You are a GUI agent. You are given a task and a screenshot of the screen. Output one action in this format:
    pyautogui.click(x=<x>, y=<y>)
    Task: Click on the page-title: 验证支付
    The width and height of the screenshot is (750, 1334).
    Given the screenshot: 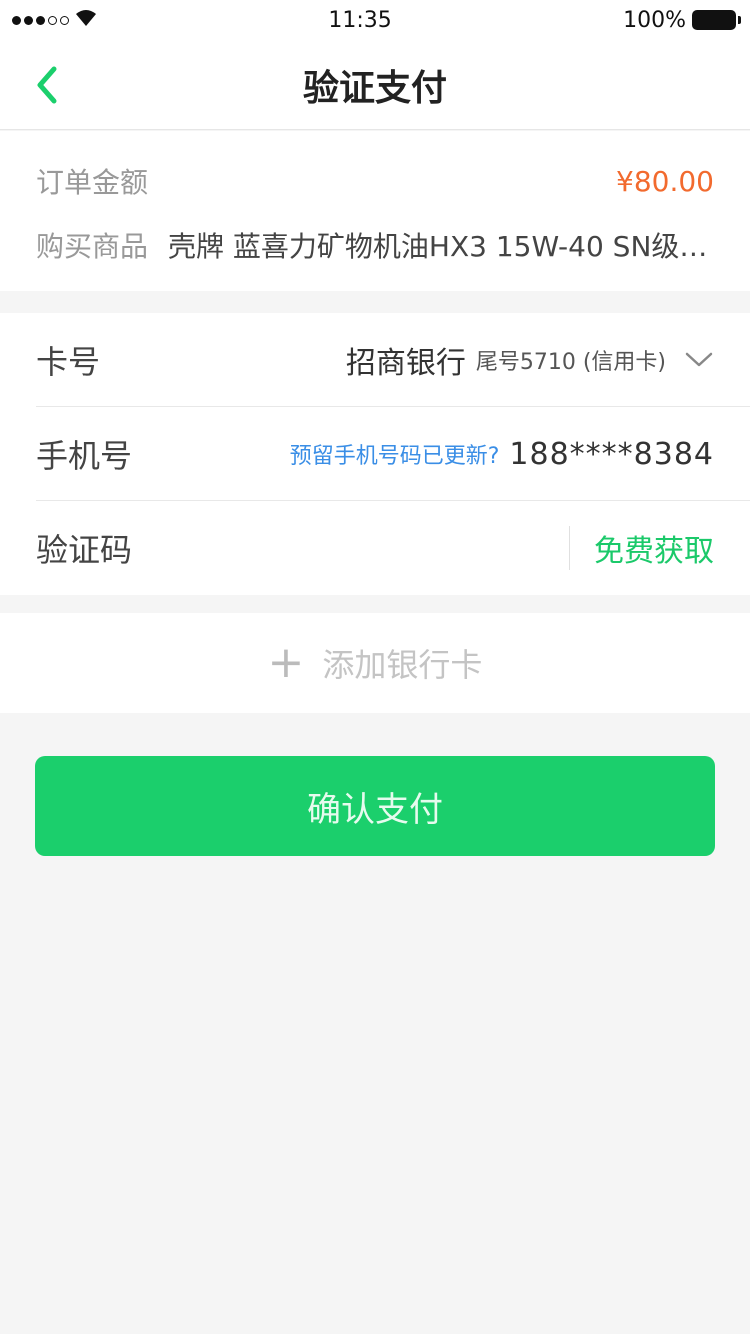 What is the action you would take?
    pyautogui.click(x=374, y=88)
    